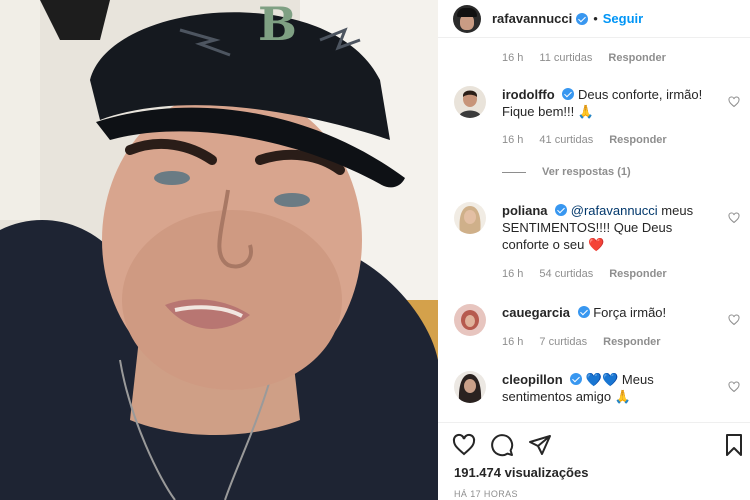 This screenshot has height=500, width=750. What do you see at coordinates (514, 172) in the screenshot?
I see `replies-divider` at bounding box center [514, 172].